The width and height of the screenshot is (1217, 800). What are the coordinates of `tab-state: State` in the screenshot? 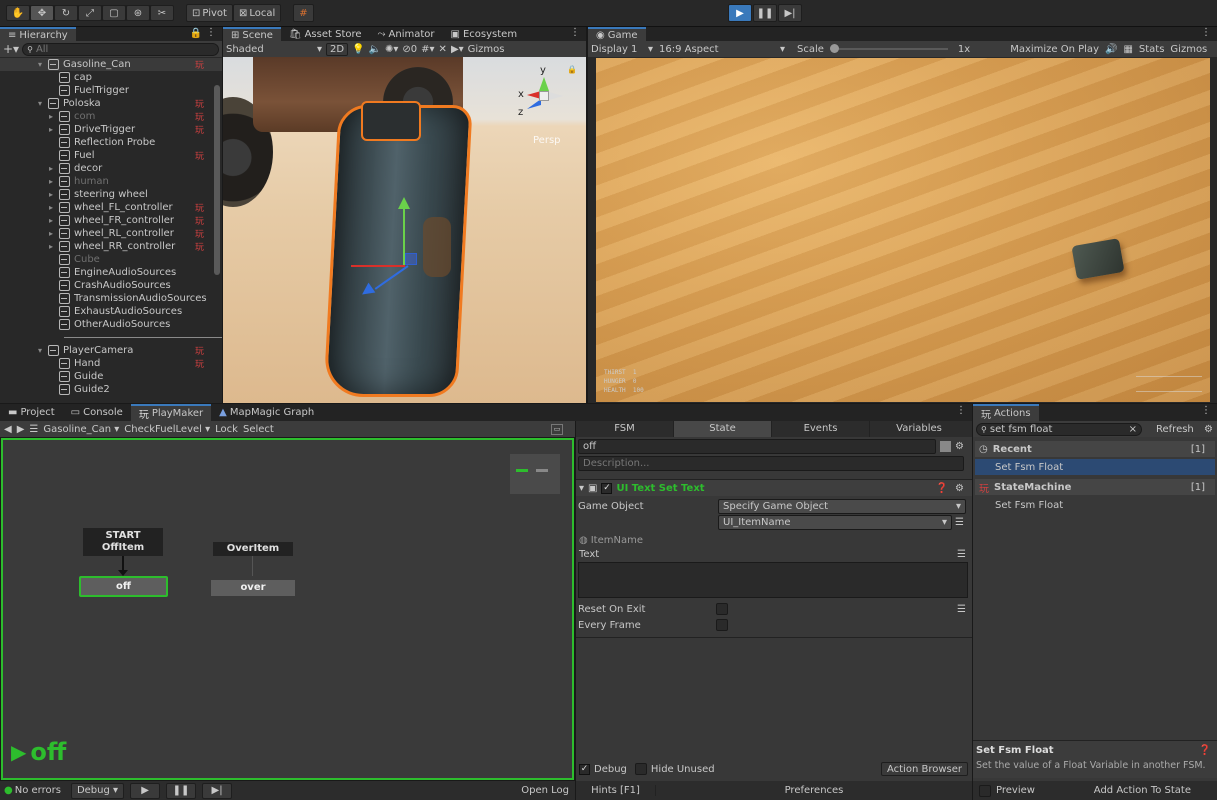 It's located at (723, 429).